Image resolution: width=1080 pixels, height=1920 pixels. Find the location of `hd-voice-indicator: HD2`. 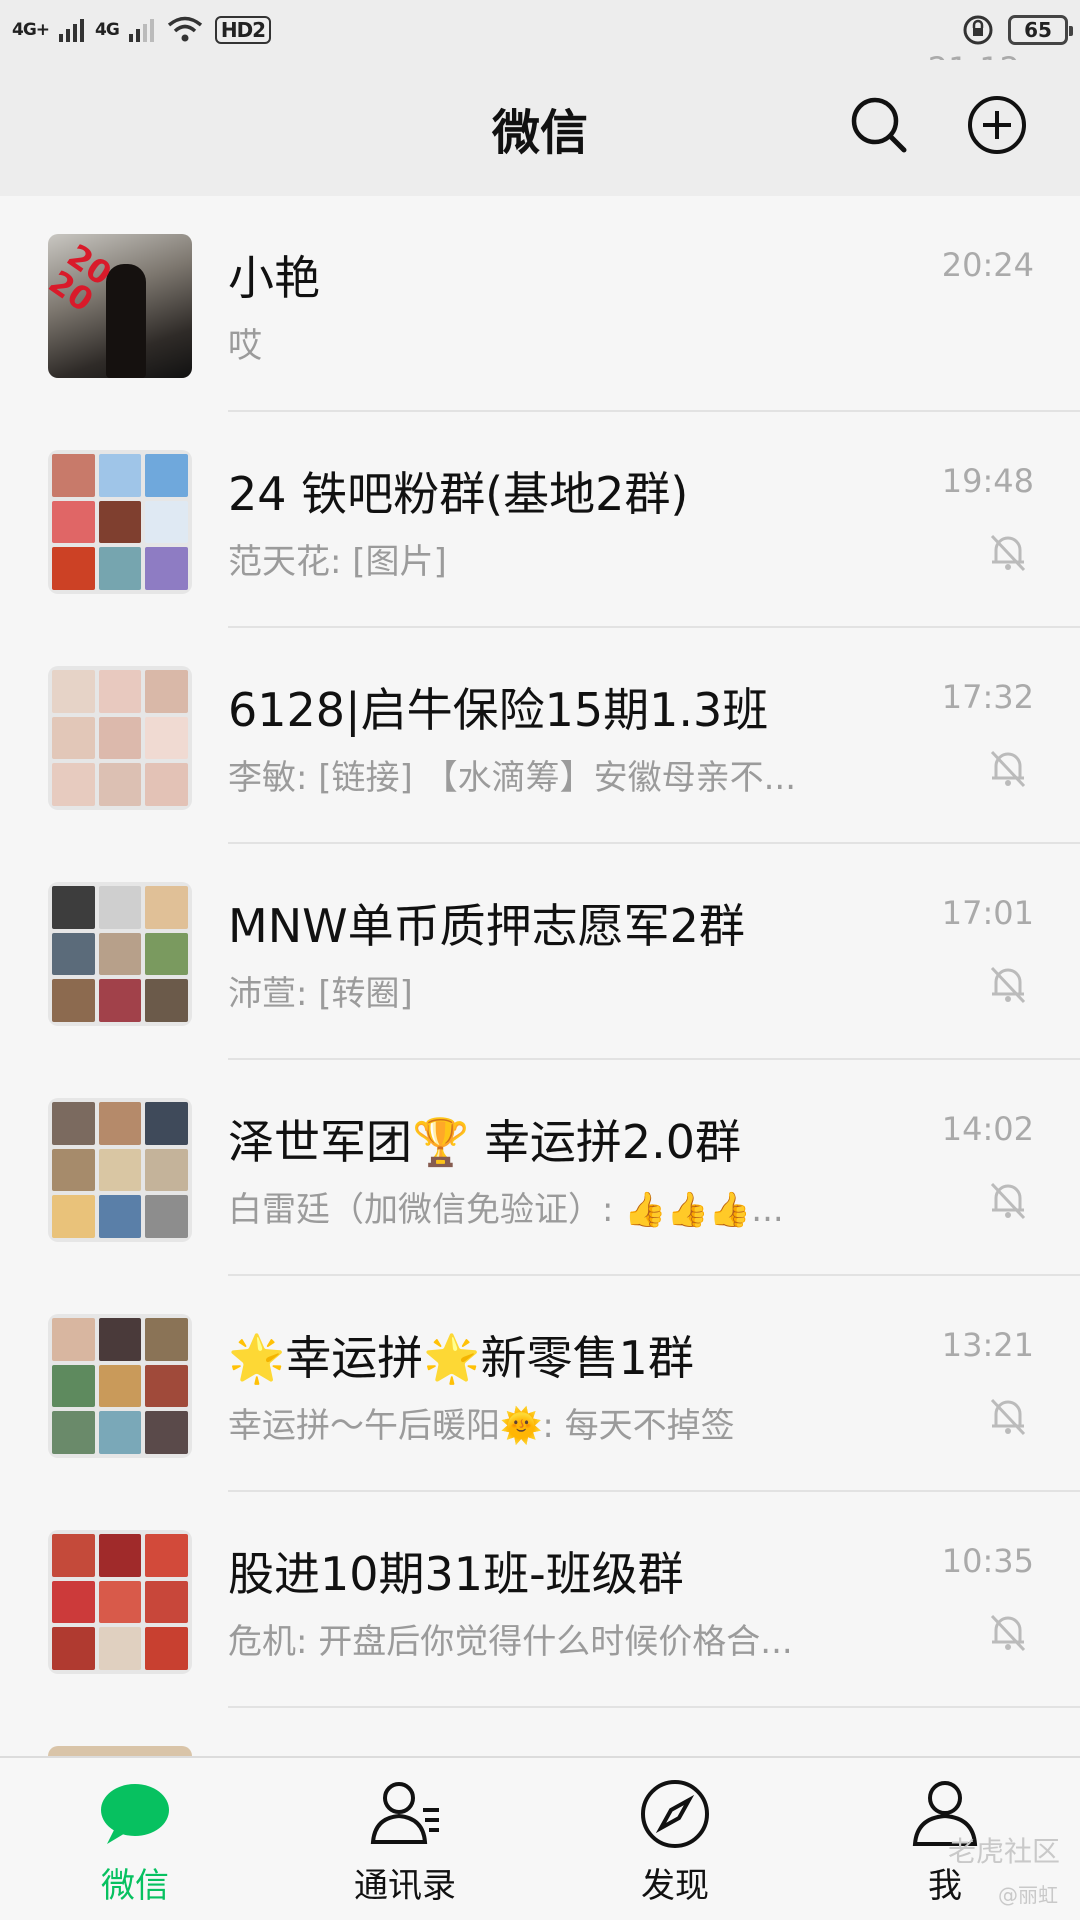

hd-voice-indicator: HD2 is located at coordinates (243, 30).